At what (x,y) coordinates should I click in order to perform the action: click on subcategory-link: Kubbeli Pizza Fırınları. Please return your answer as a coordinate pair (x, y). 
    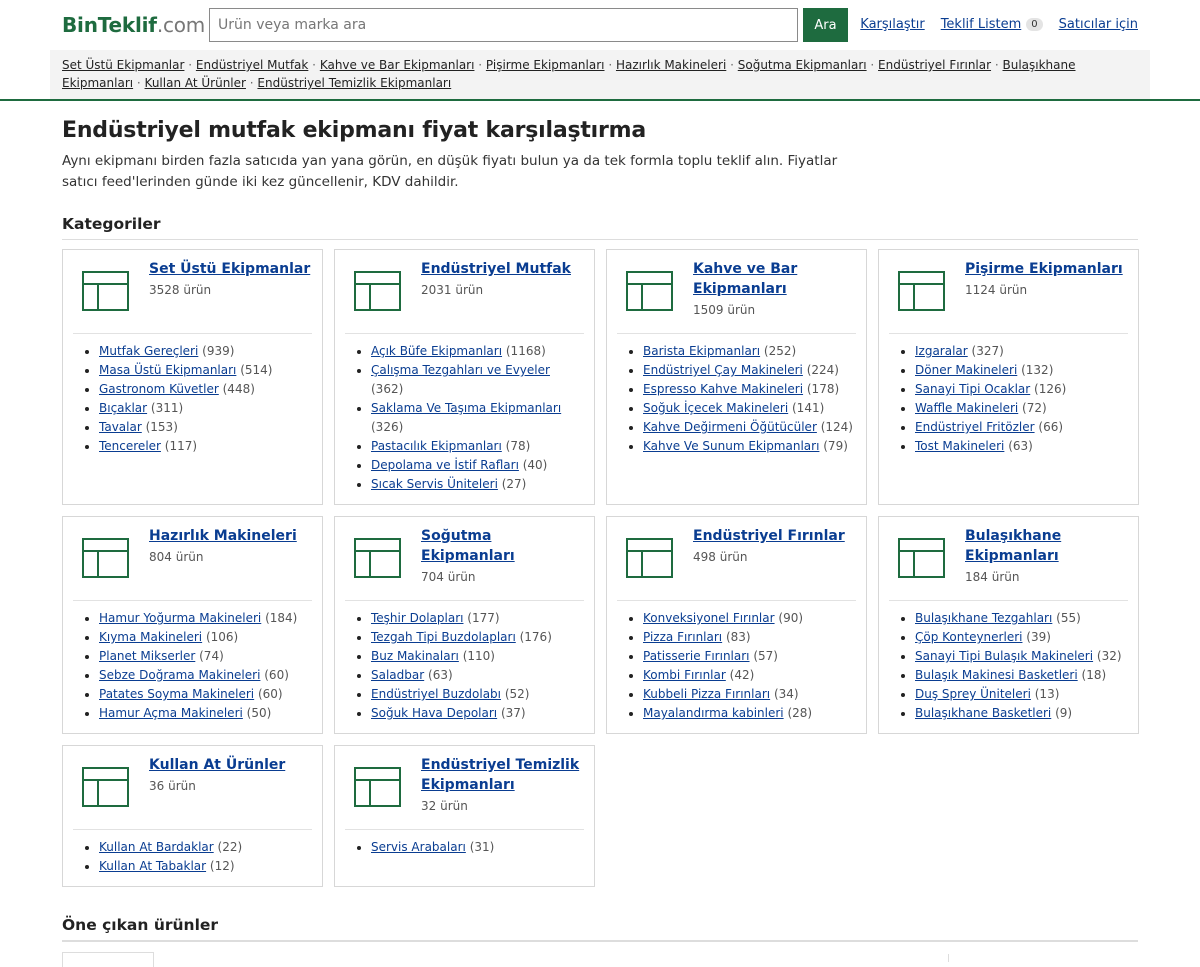
    Looking at the image, I should click on (706, 694).